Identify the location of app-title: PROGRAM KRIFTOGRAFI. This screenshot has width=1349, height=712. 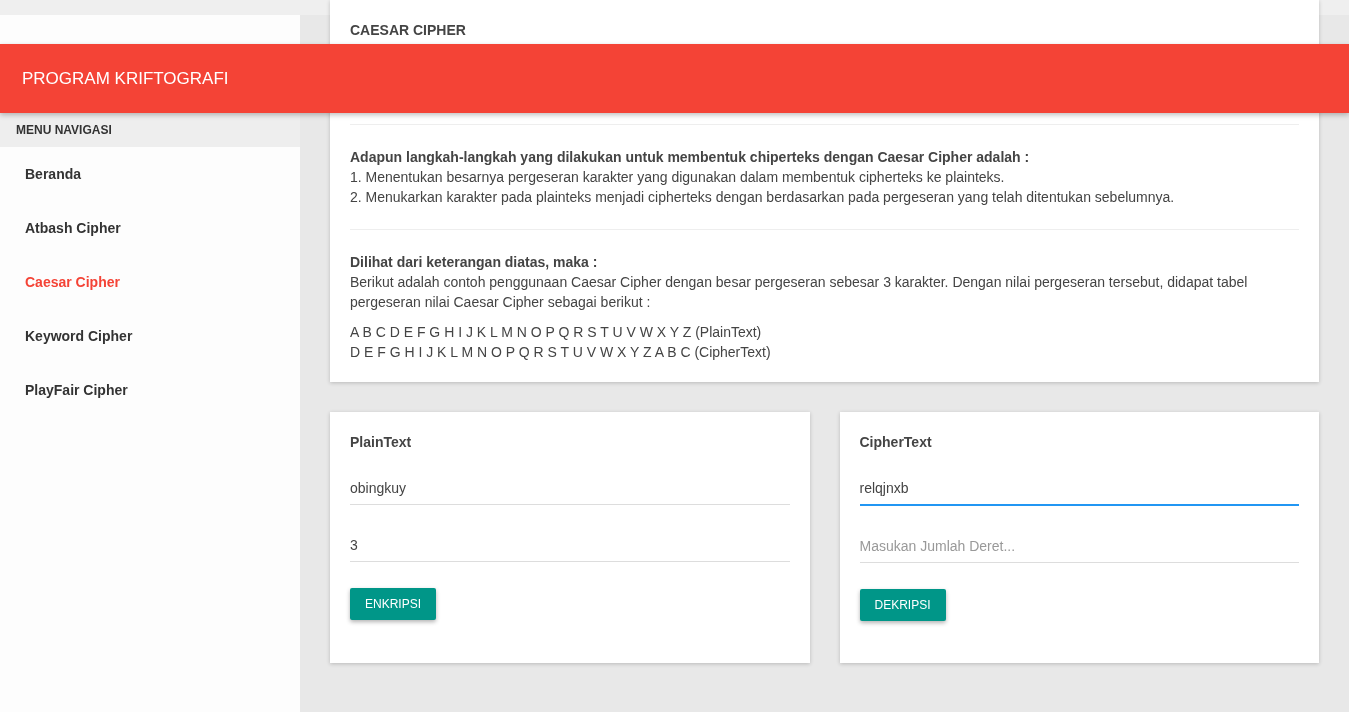
(125, 78).